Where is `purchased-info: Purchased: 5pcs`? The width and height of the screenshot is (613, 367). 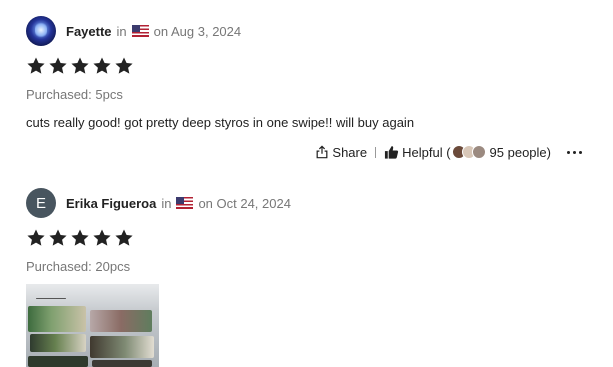
purchased-info: Purchased: 5pcs is located at coordinates (74, 94).